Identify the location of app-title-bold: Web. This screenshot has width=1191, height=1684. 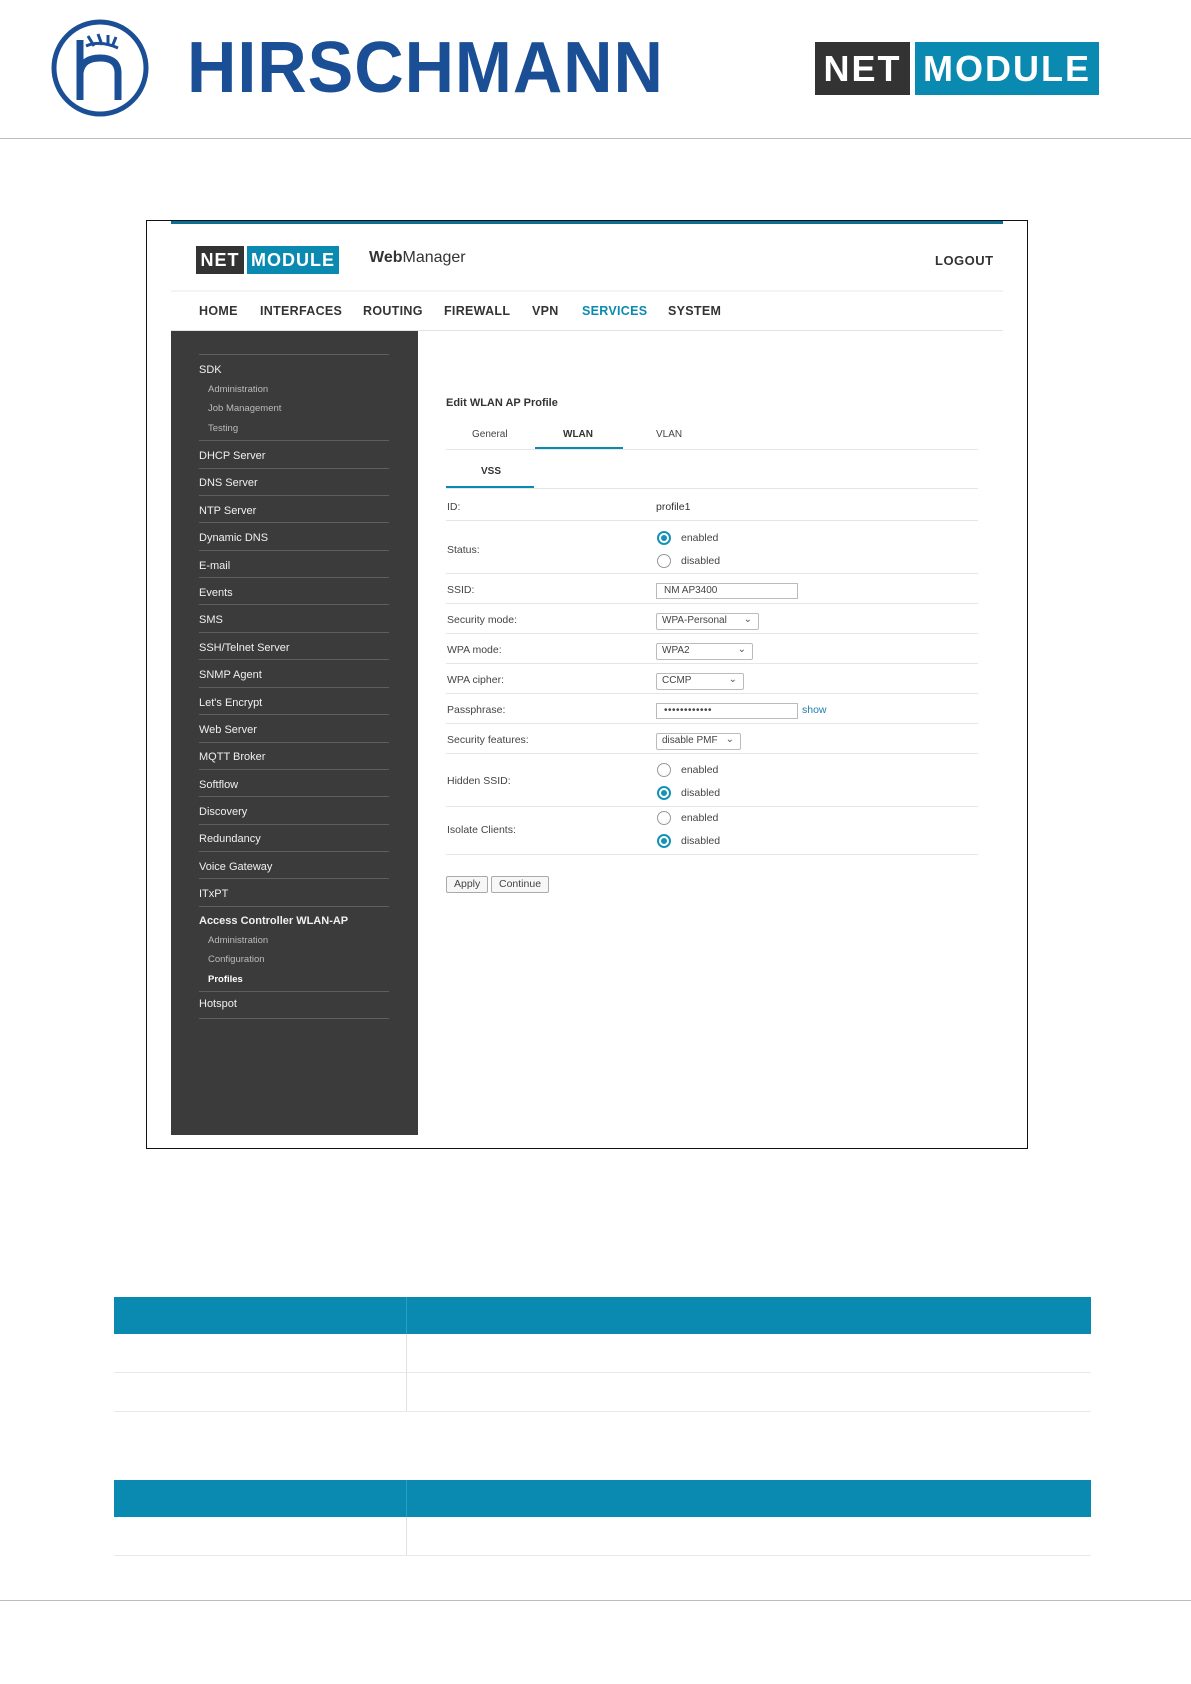
(386, 257).